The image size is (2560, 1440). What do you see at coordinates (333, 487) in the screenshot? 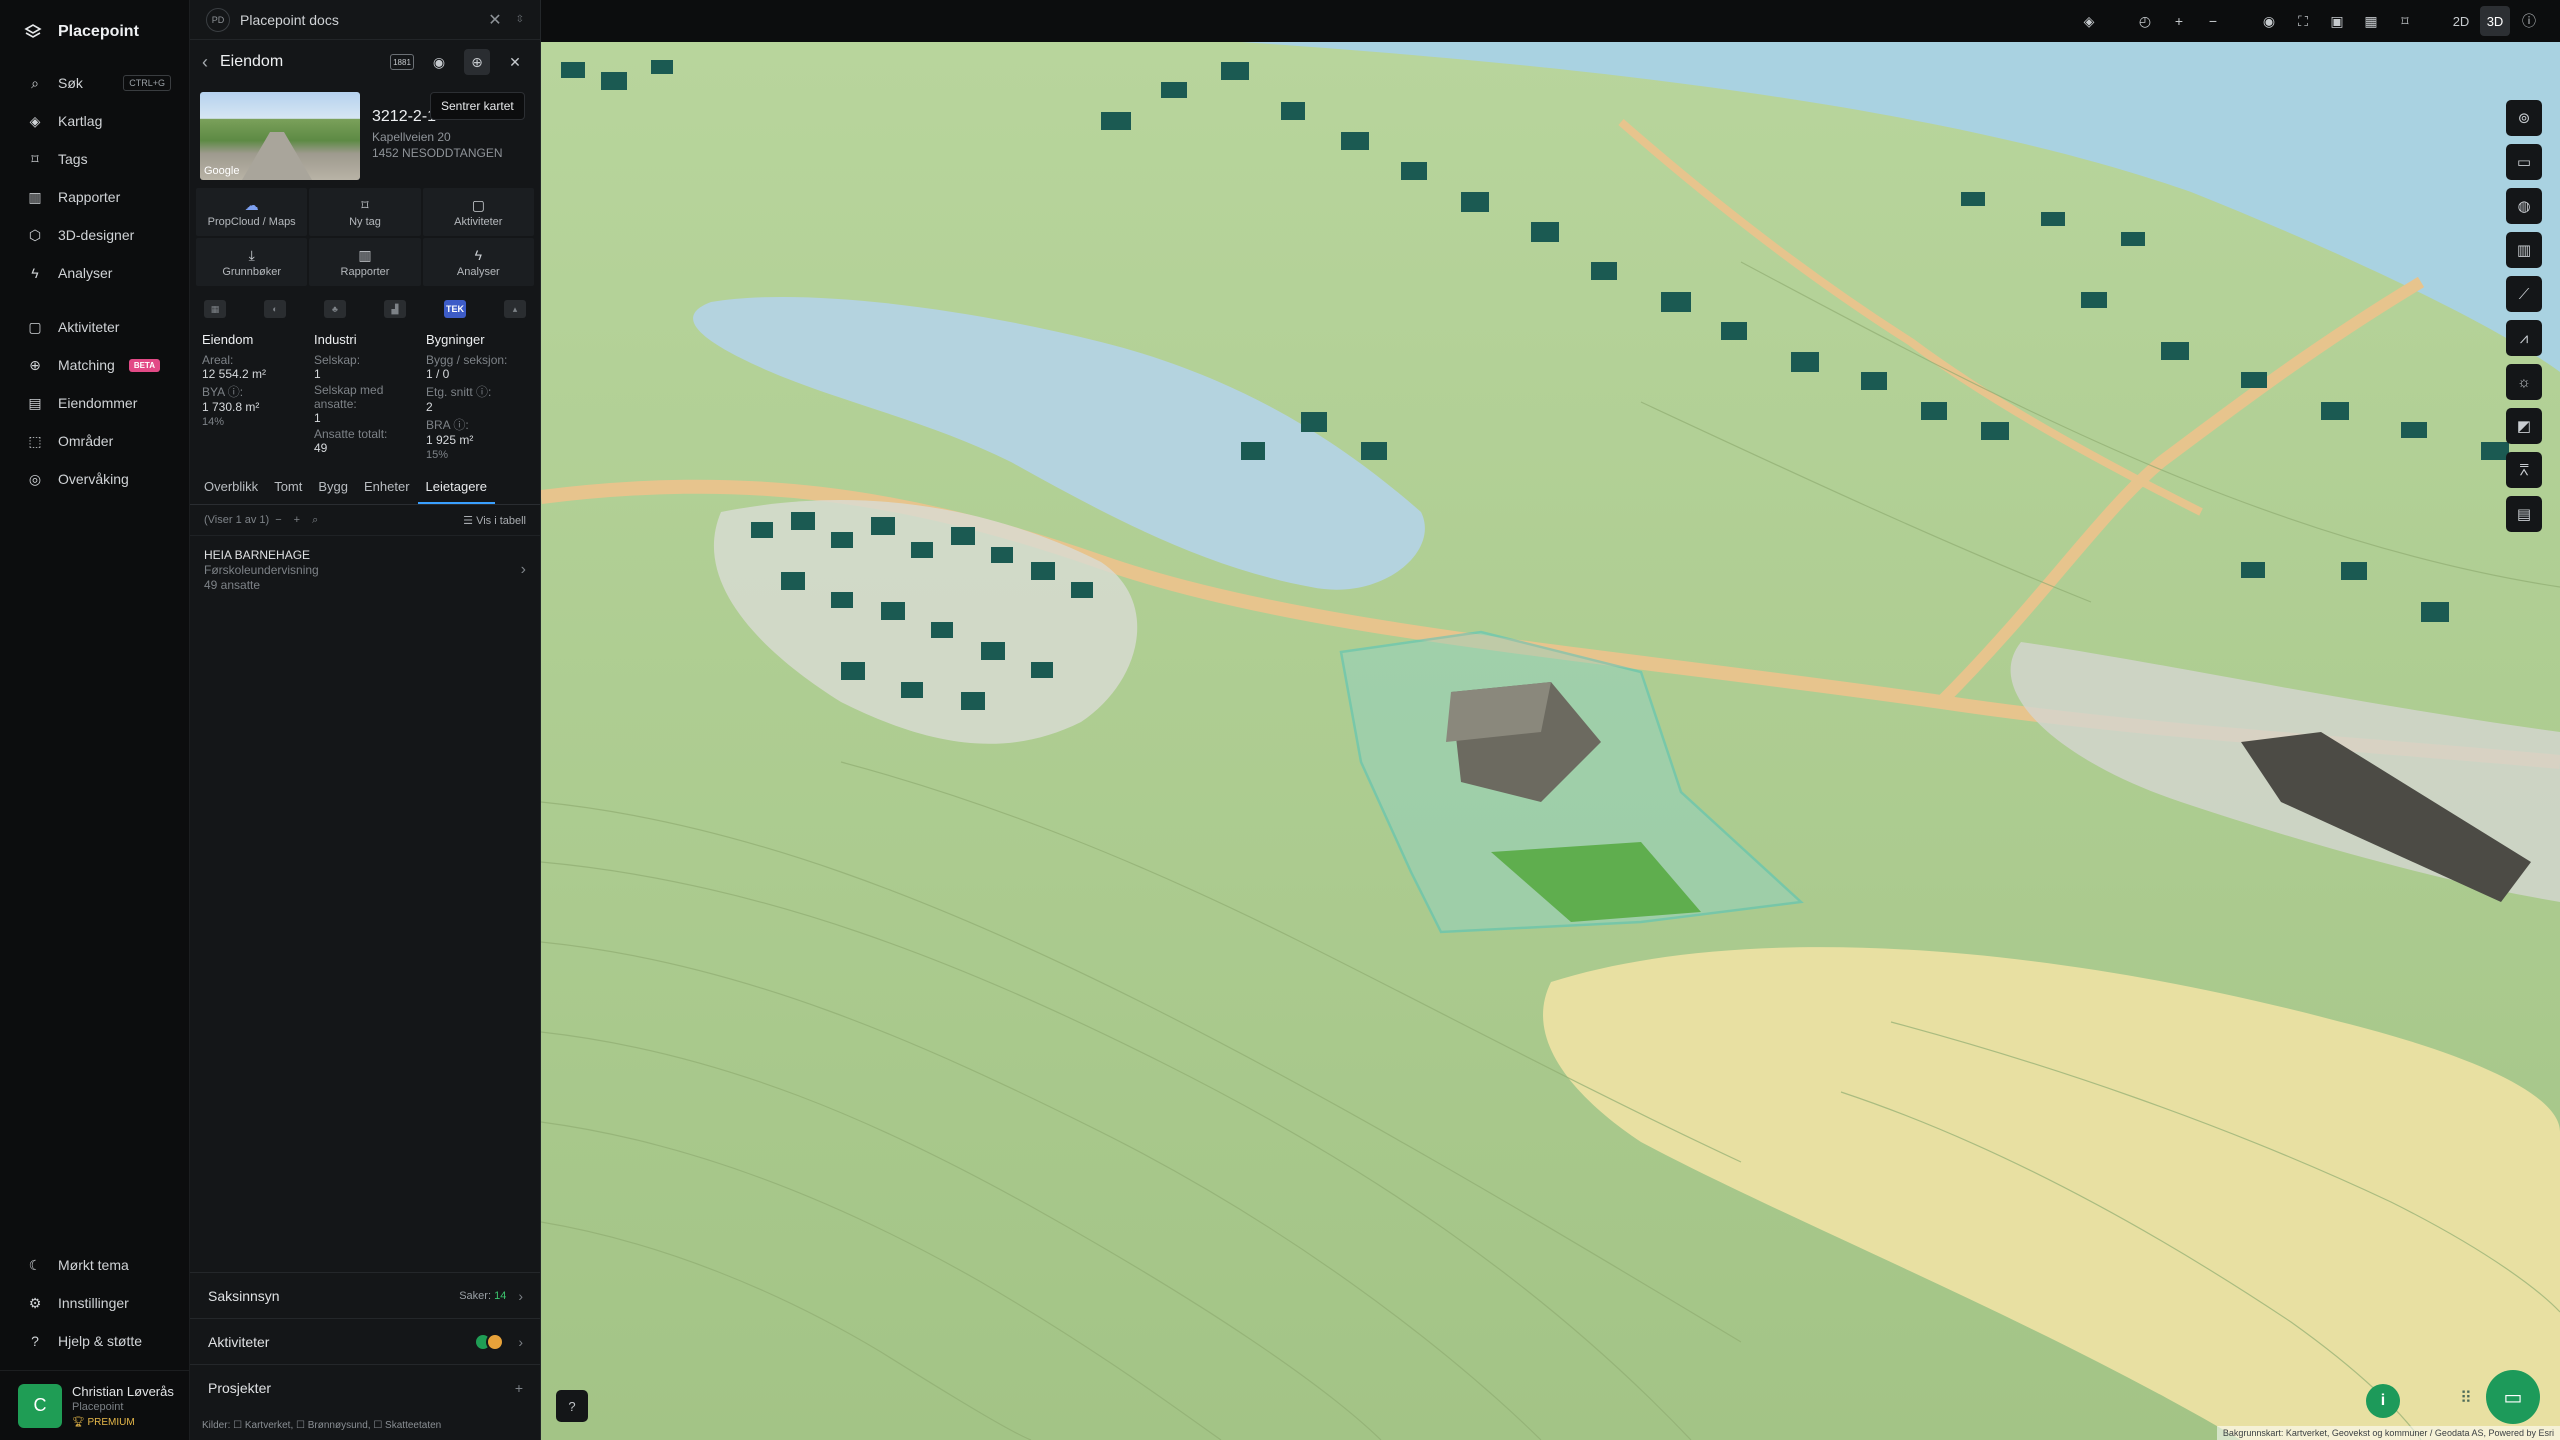
I see `tab-bygg: Bygg` at bounding box center [333, 487].